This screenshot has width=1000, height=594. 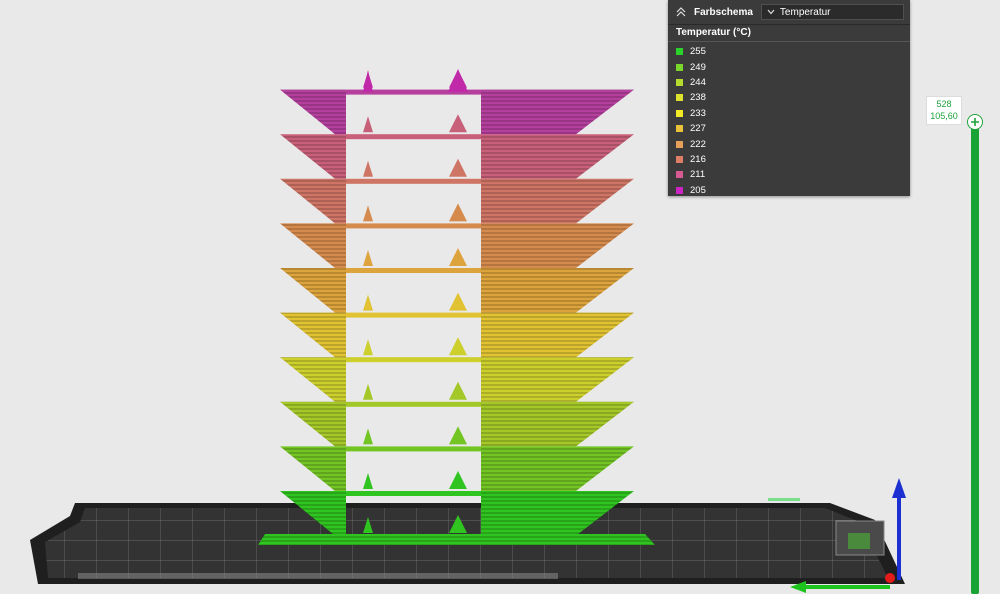 What do you see at coordinates (458, 80) in the screenshot?
I see `top-spike-large` at bounding box center [458, 80].